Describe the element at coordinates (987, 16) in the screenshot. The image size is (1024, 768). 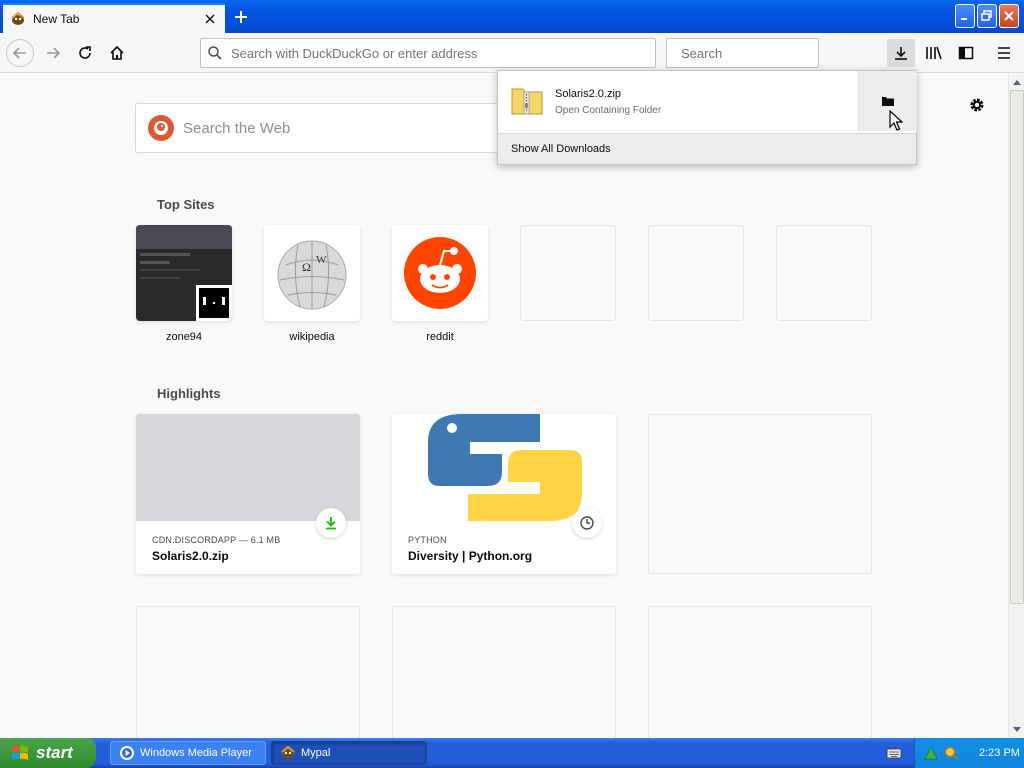
I see `restore-button` at that location.